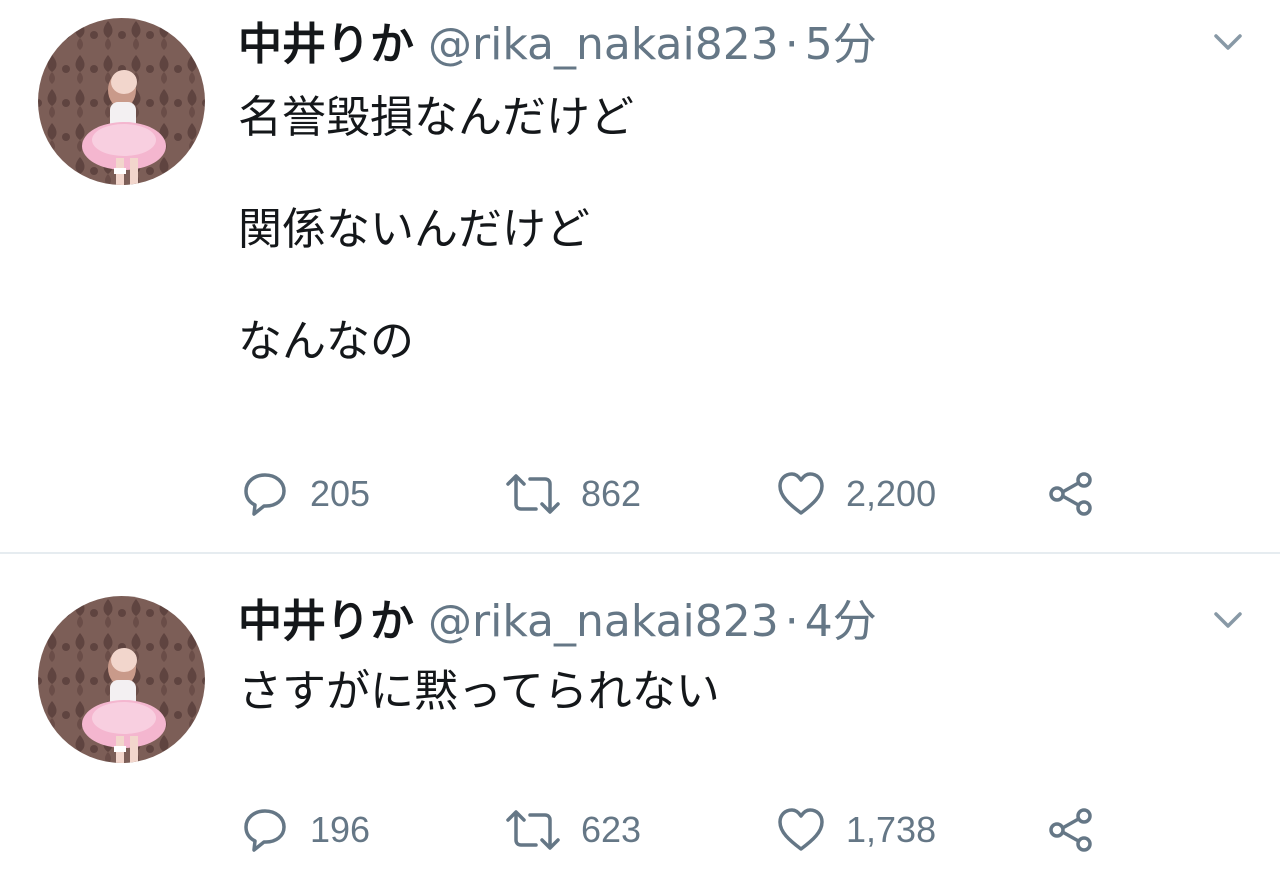  I want to click on like-count: 1,738, so click(891, 829).